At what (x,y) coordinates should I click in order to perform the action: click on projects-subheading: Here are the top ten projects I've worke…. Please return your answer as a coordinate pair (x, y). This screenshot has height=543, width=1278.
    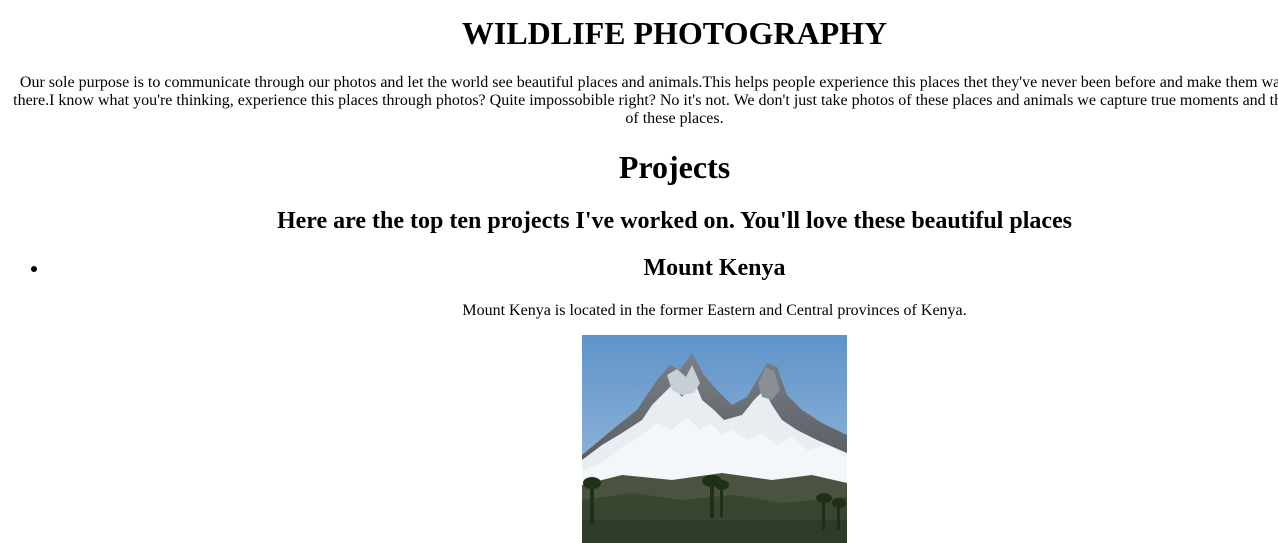
    Looking at the image, I should click on (674, 221).